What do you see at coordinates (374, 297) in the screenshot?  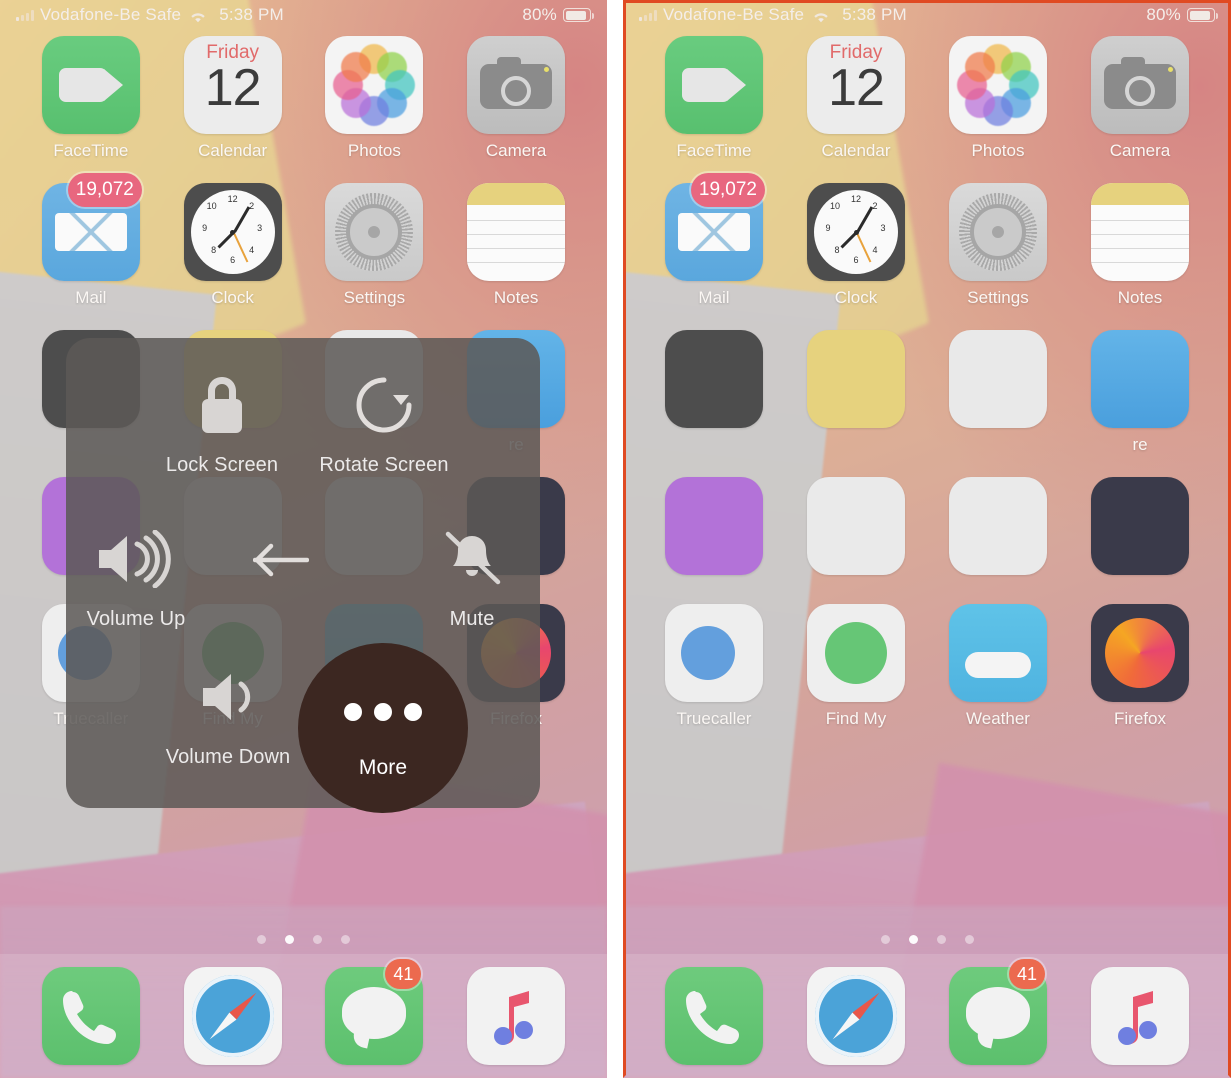 I see `app-label: Settings` at bounding box center [374, 297].